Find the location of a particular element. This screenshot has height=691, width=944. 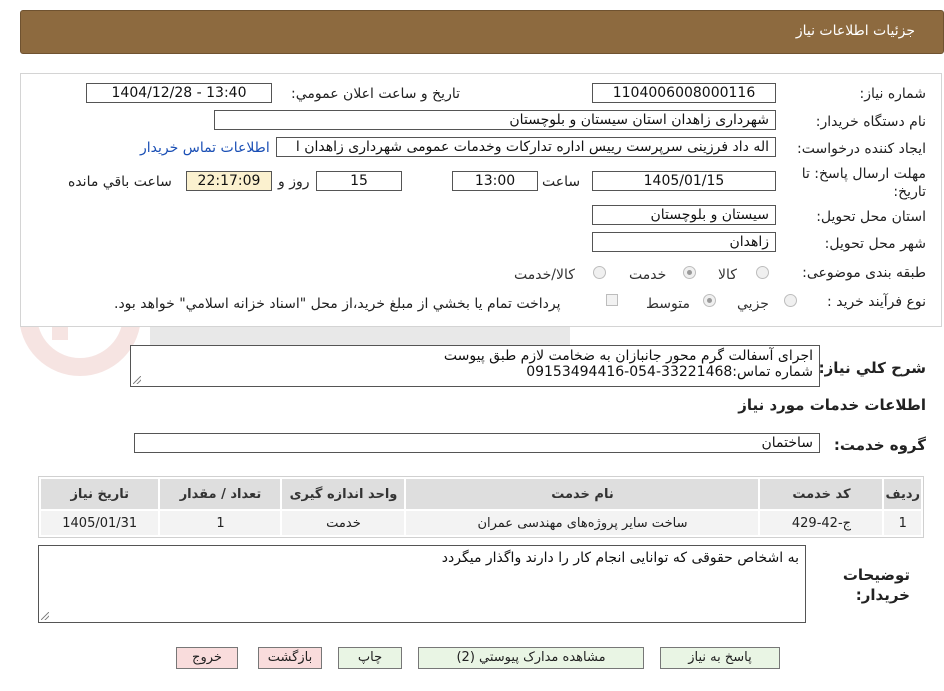

deadline-label: مهلت ارسال پاسخ: تا تاريخ: is located at coordinates (863, 183).